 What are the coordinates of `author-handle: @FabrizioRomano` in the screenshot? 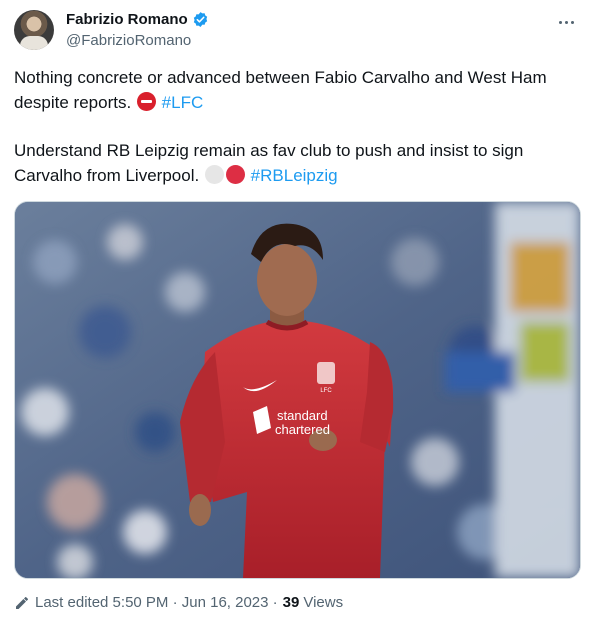 It's located at (128, 40).